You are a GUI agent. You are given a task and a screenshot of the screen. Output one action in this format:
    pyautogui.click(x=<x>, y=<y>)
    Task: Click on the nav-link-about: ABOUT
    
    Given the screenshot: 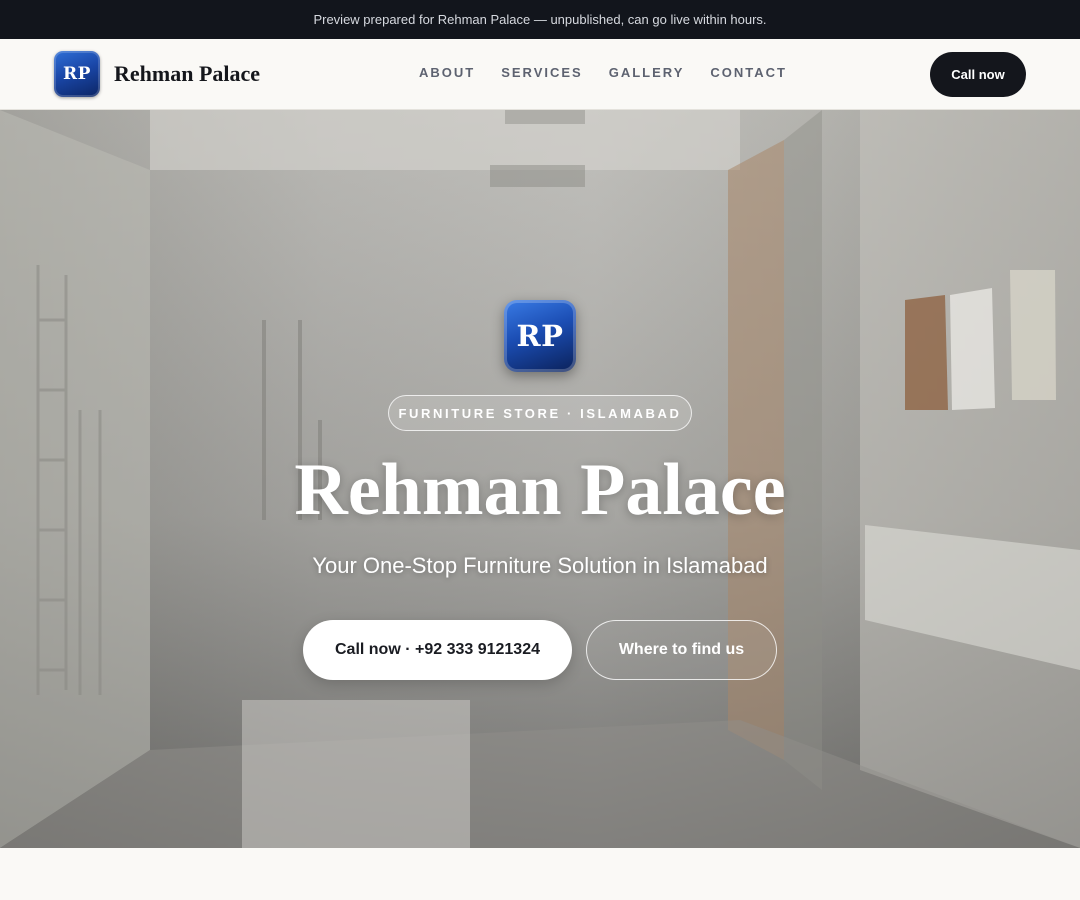 What is the action you would take?
    pyautogui.click(x=447, y=72)
    